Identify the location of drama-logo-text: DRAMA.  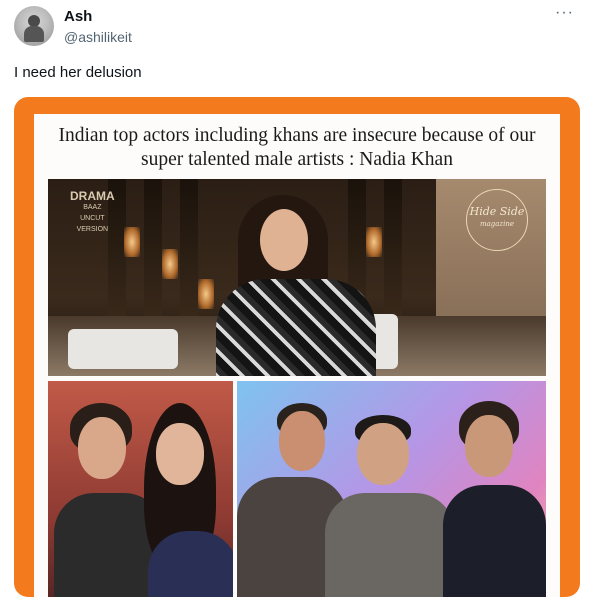
(92, 196).